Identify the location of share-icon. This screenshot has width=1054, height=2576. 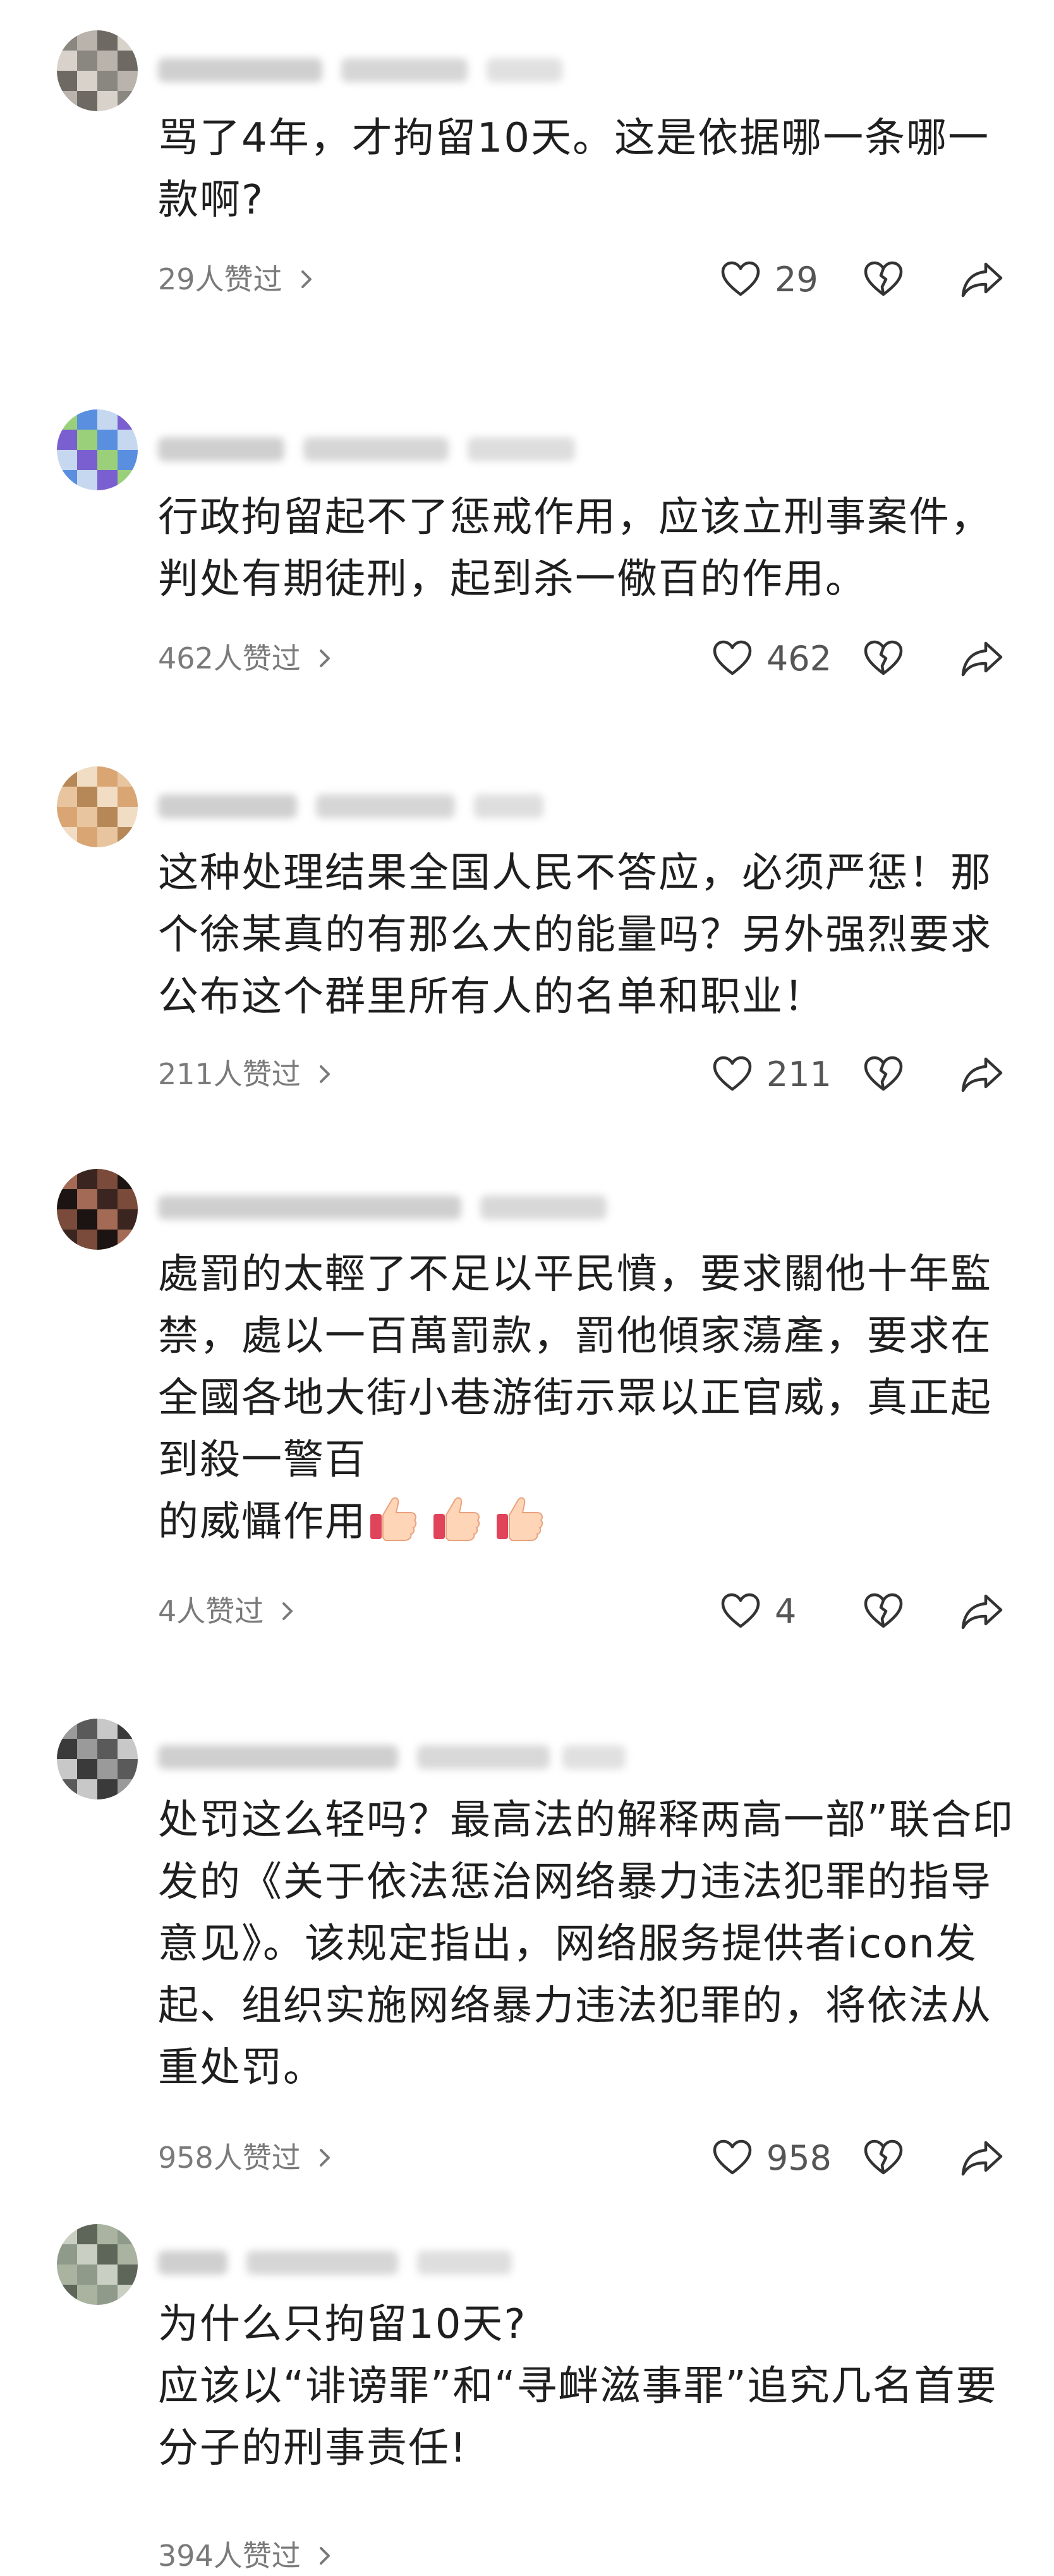
(982, 2158).